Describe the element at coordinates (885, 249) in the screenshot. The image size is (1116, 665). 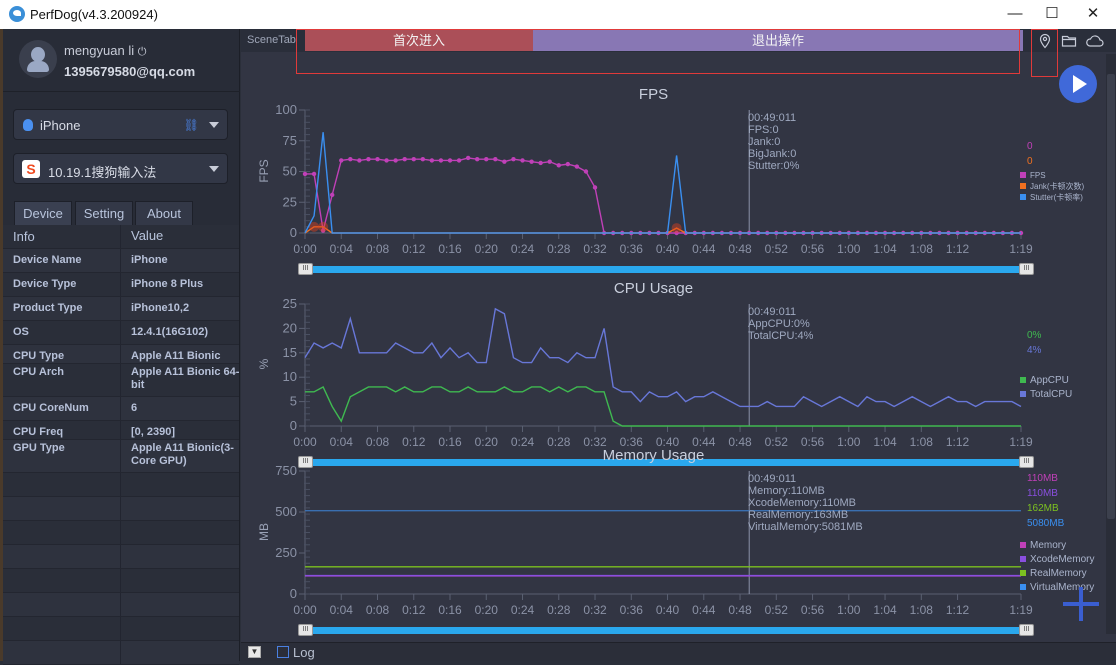
I see `x-tick-label: 1:04` at that location.